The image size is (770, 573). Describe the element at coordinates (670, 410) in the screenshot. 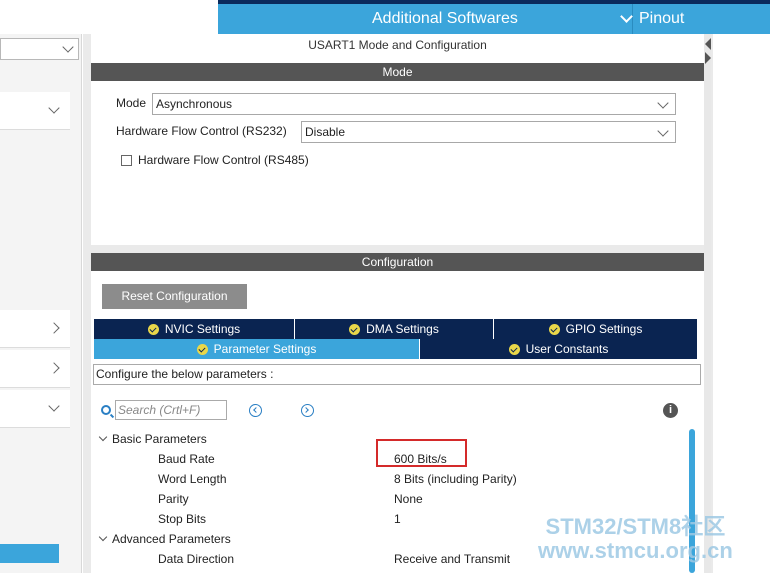

I see `info-icon: i` at that location.